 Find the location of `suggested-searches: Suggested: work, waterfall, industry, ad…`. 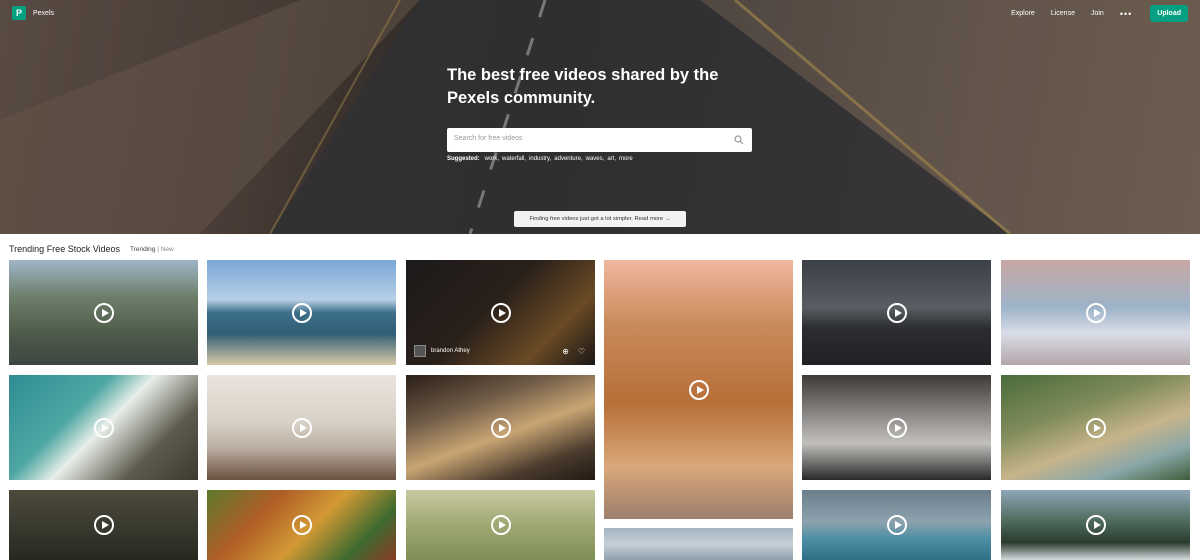

suggested-searches: Suggested: work, waterfall, industry, ad… is located at coordinates (540, 159).